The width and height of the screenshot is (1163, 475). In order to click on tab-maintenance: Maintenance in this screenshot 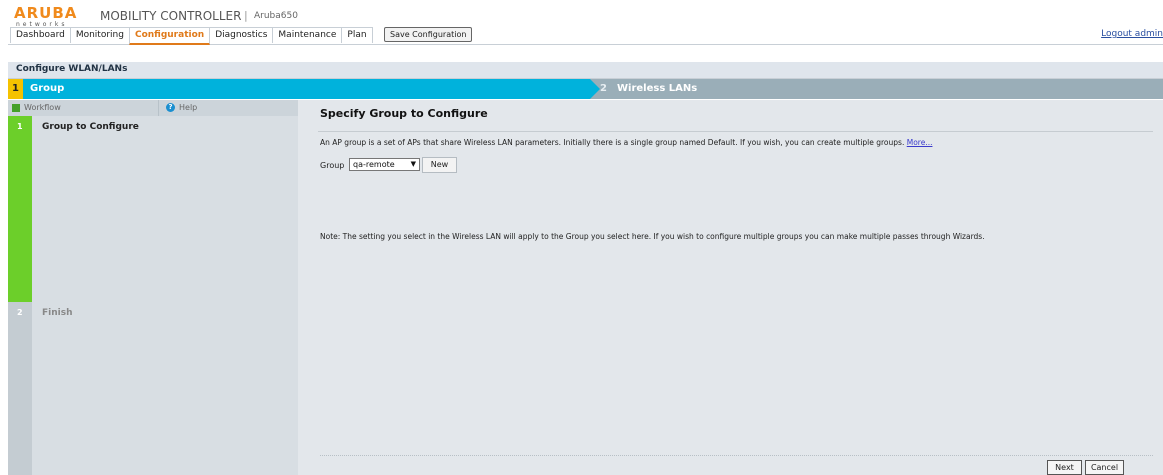, I will do `click(307, 35)`.